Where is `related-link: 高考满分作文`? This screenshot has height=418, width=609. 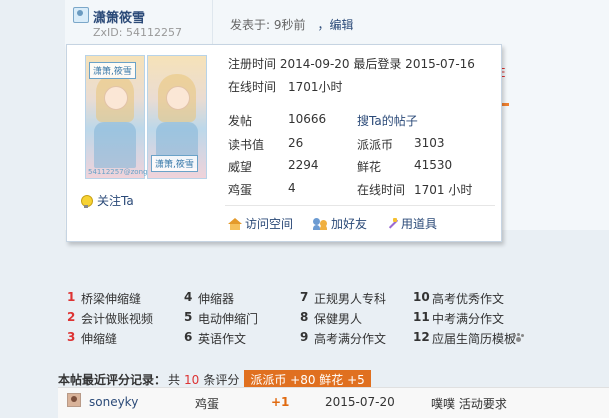
related-link: 高考满分作文 is located at coordinates (350, 338).